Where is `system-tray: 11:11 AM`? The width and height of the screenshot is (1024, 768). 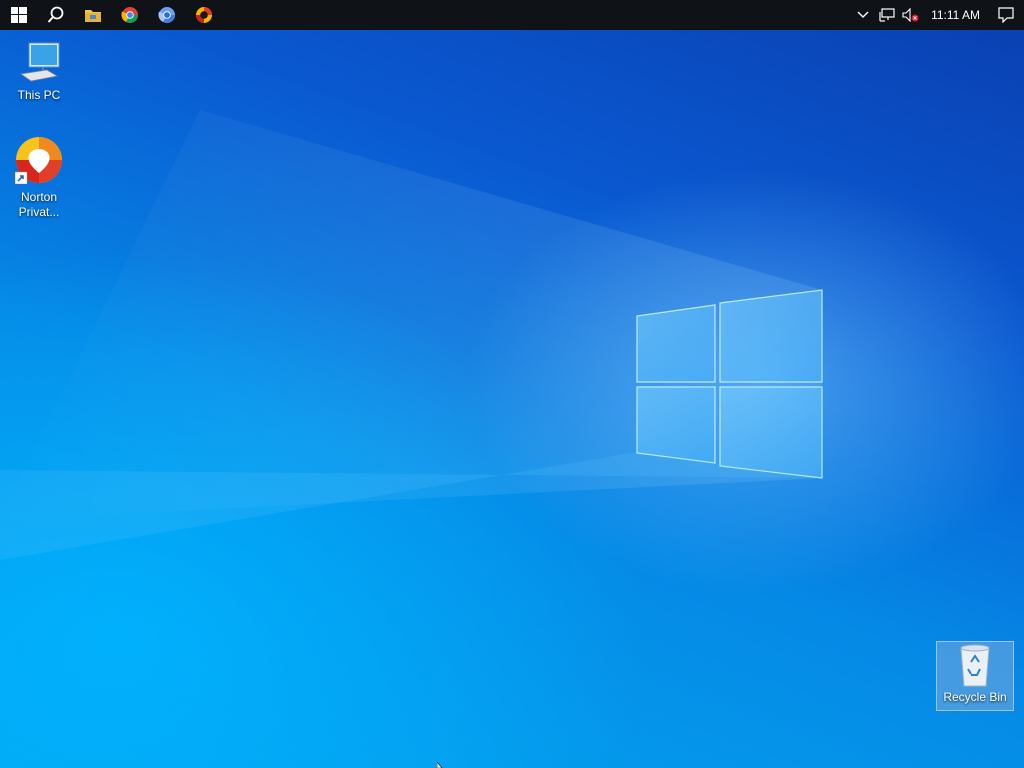
system-tray: 11:11 AM is located at coordinates (937, 15).